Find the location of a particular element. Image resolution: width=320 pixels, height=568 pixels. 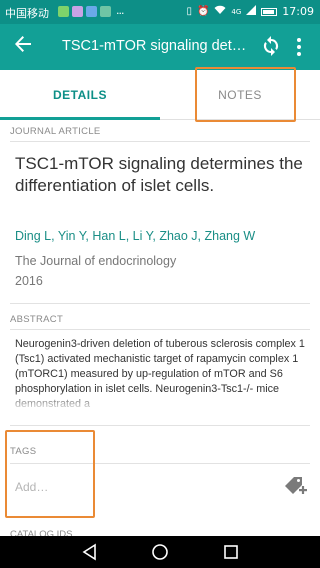

recents-square-icon is located at coordinates (231, 552).